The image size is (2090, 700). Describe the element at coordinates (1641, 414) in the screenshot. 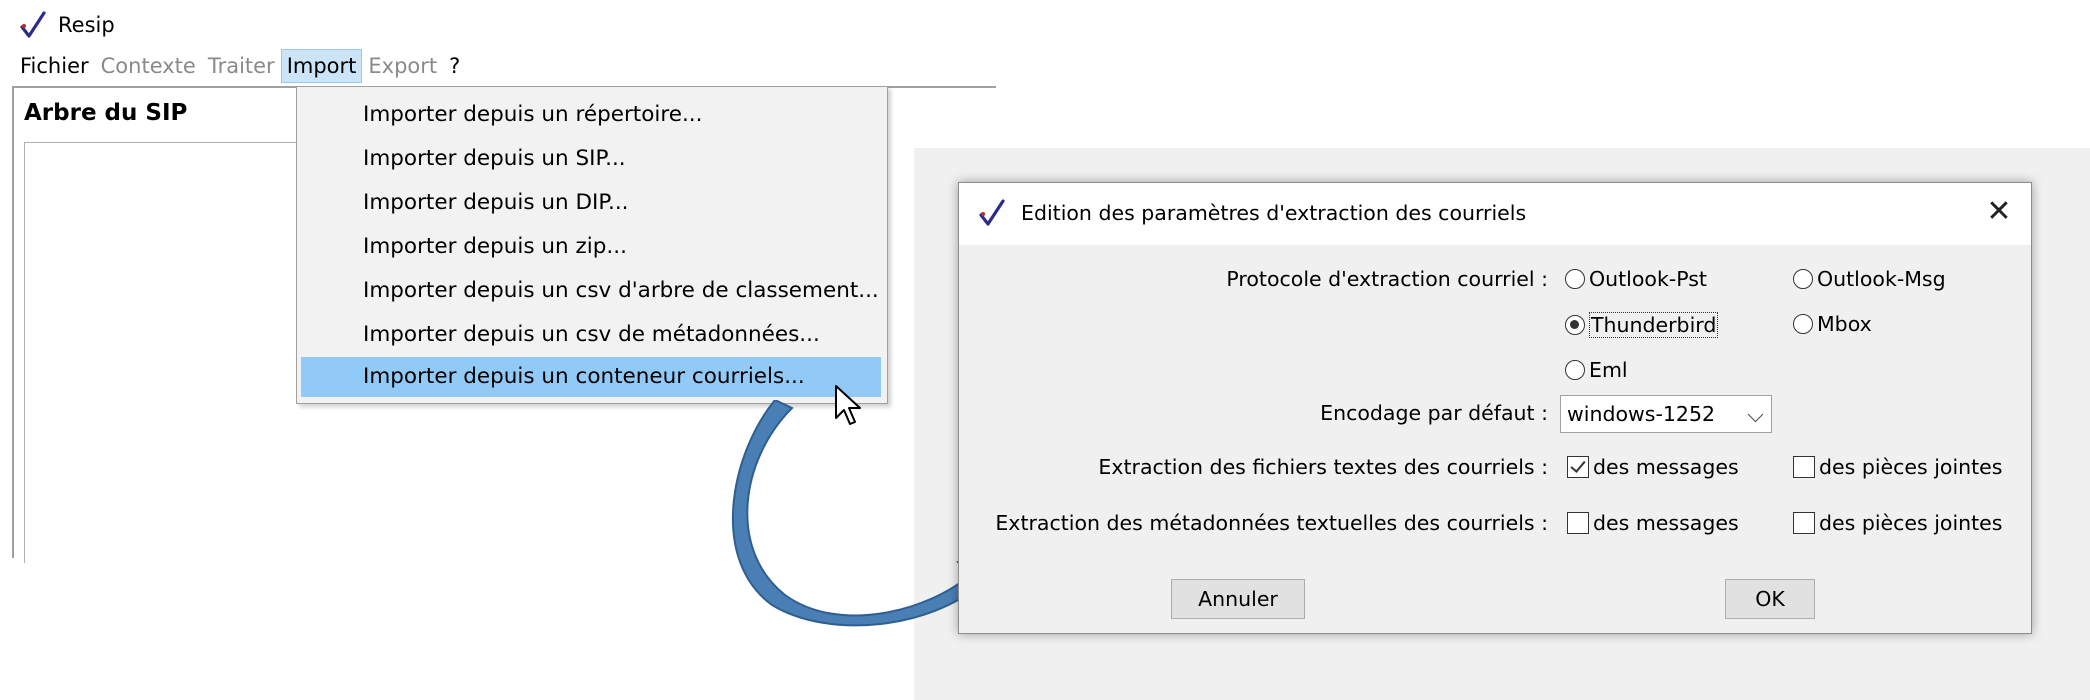

I see `encoding-value: windows-1252` at that location.